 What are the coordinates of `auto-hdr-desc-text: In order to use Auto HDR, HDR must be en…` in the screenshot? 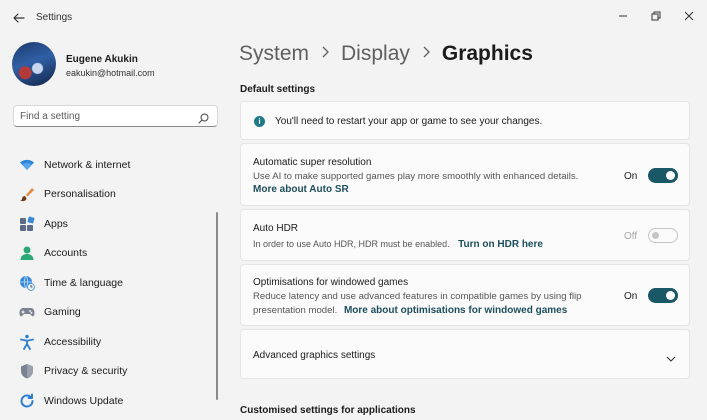 It's located at (351, 244).